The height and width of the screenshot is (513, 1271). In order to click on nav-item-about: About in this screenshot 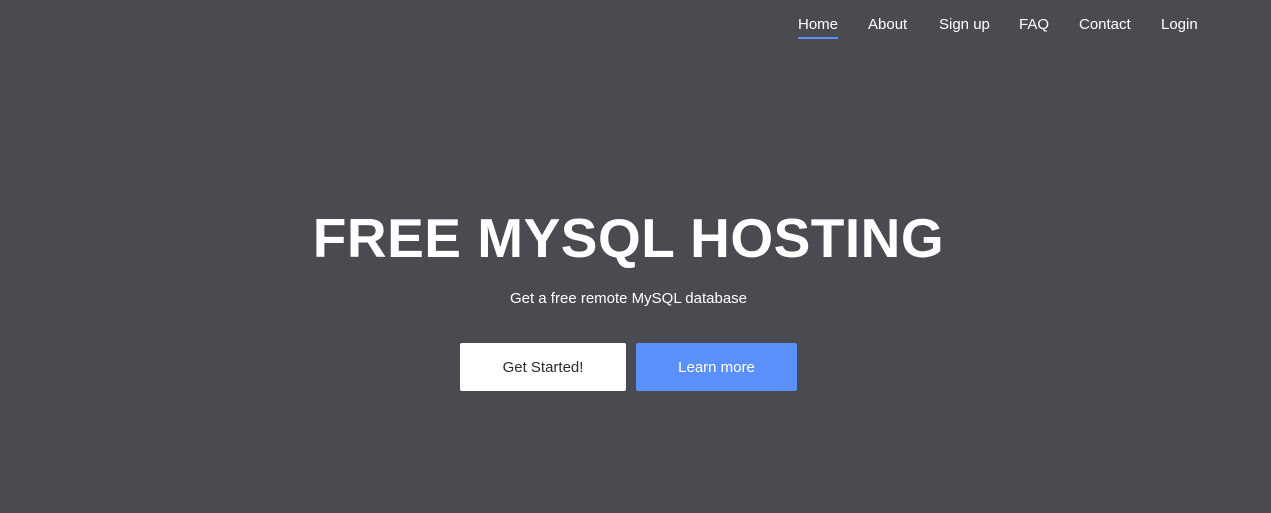, I will do `click(887, 26)`.